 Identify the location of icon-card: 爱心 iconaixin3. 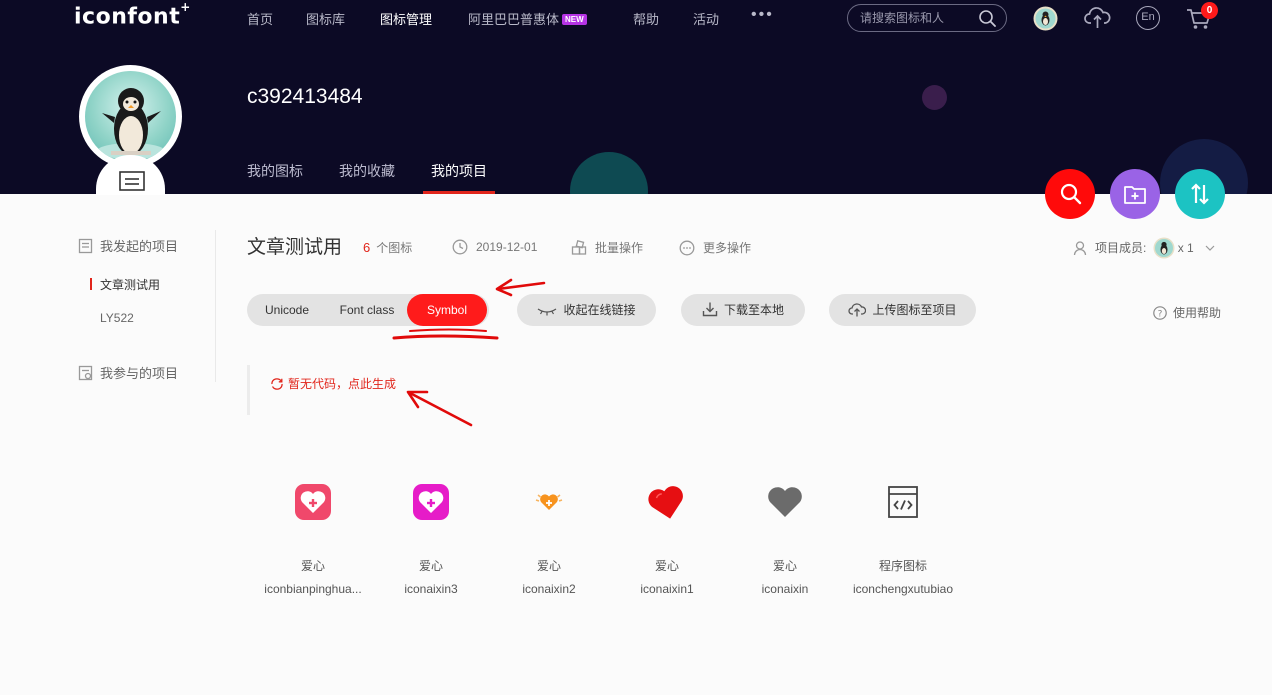
(431, 537).